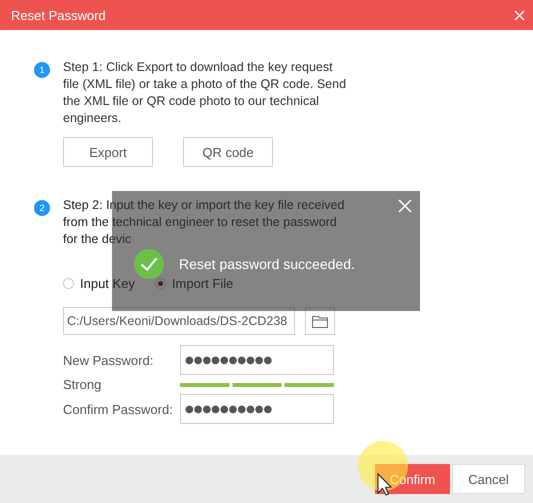 The height and width of the screenshot is (503, 533). What do you see at coordinates (42, 70) in the screenshot?
I see `step-number: 1` at bounding box center [42, 70].